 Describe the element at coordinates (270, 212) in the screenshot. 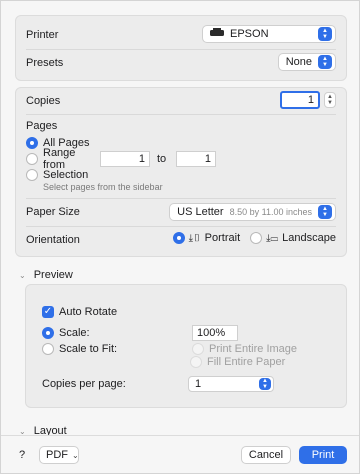

I see `paper-size-dimensions: 8.50 by 11.00 inches` at that location.